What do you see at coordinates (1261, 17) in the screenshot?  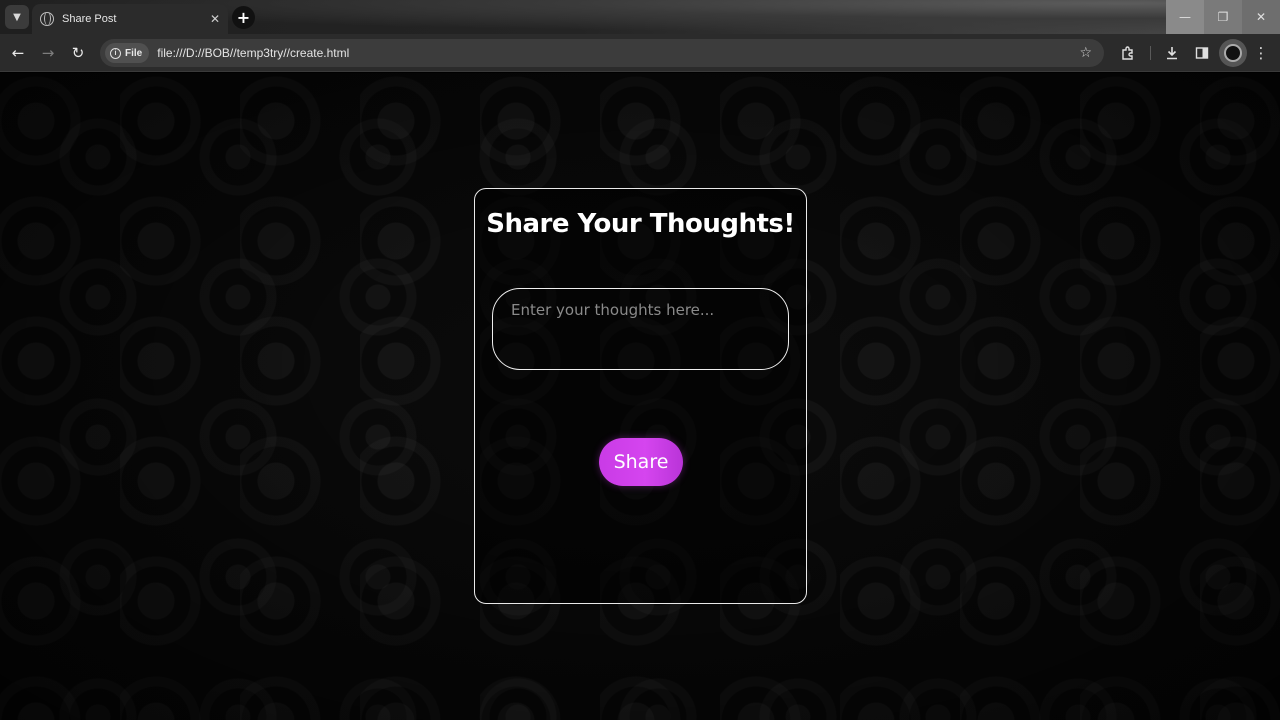 I see `close-window-button: ✕` at bounding box center [1261, 17].